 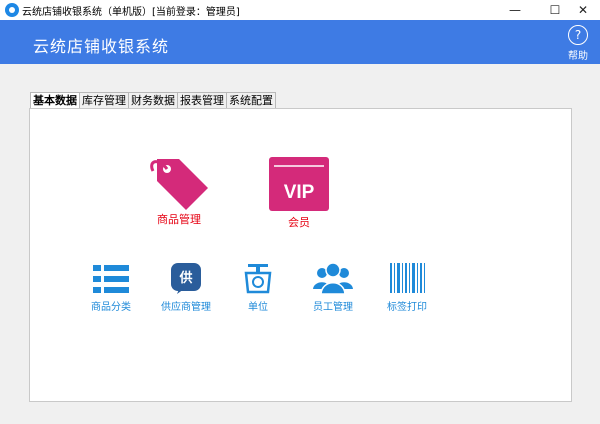 I want to click on product-category-label: 商品分类, so click(x=111, y=307).